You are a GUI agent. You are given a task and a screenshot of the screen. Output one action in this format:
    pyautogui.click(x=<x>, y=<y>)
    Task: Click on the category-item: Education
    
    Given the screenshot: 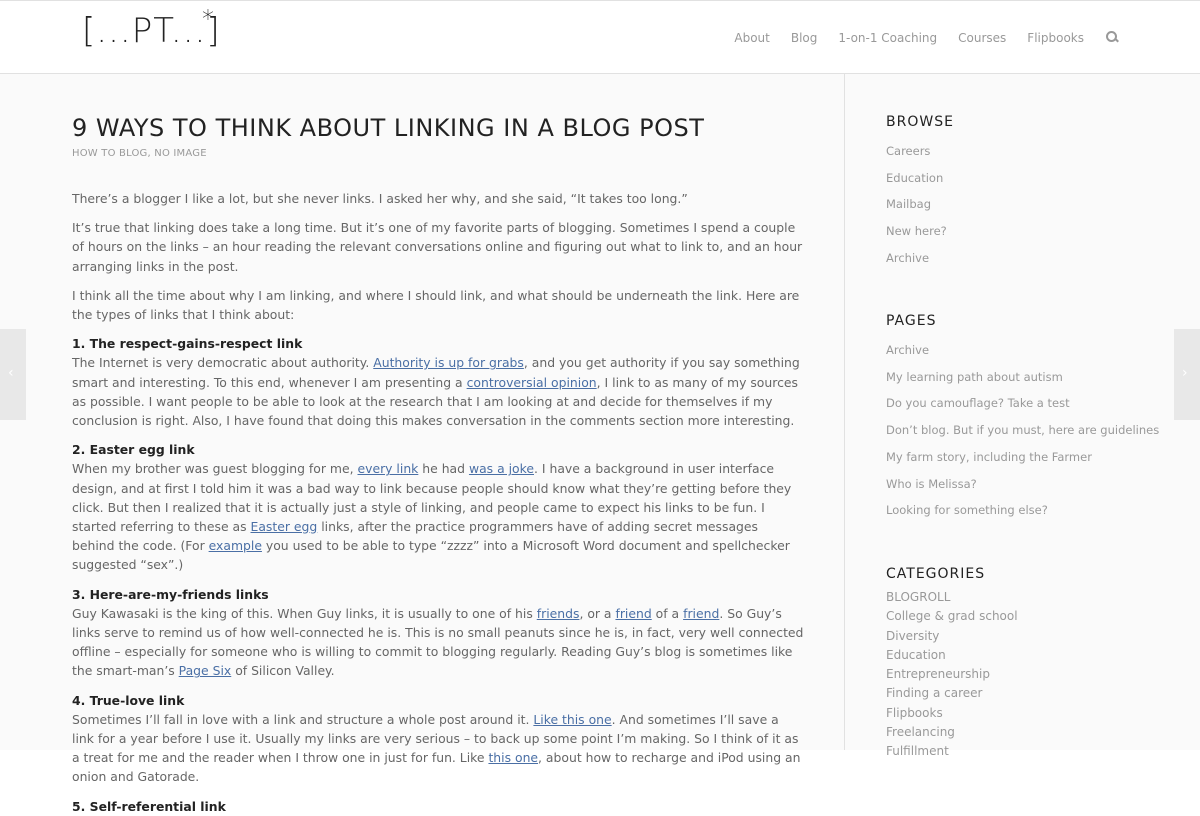 What is the action you would take?
    pyautogui.click(x=952, y=655)
    